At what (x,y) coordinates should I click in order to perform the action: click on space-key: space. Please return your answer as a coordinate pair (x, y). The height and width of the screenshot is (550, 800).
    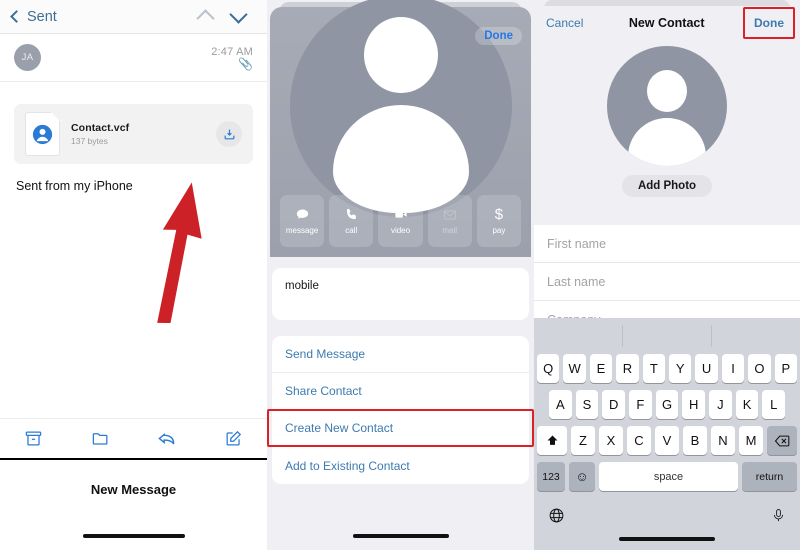
    Looking at the image, I should click on (668, 476).